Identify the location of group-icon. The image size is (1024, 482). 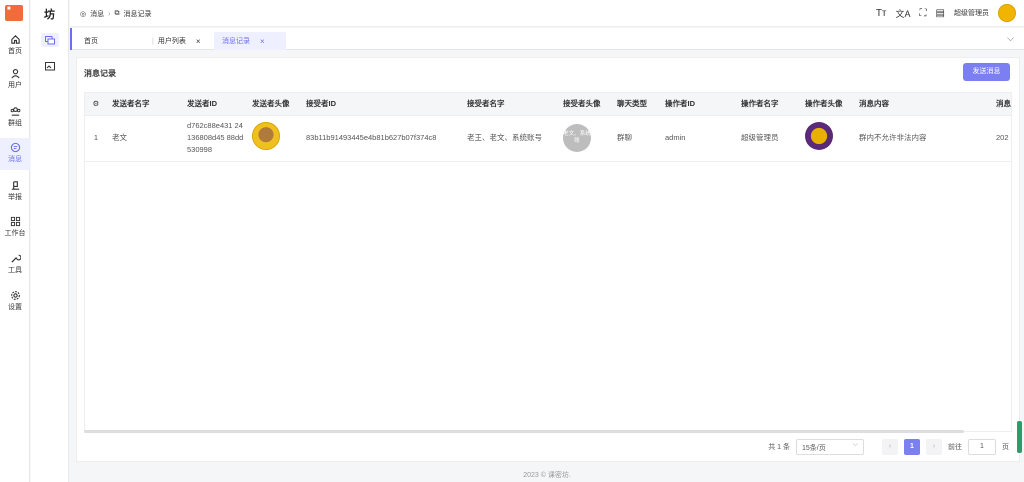
(15, 111).